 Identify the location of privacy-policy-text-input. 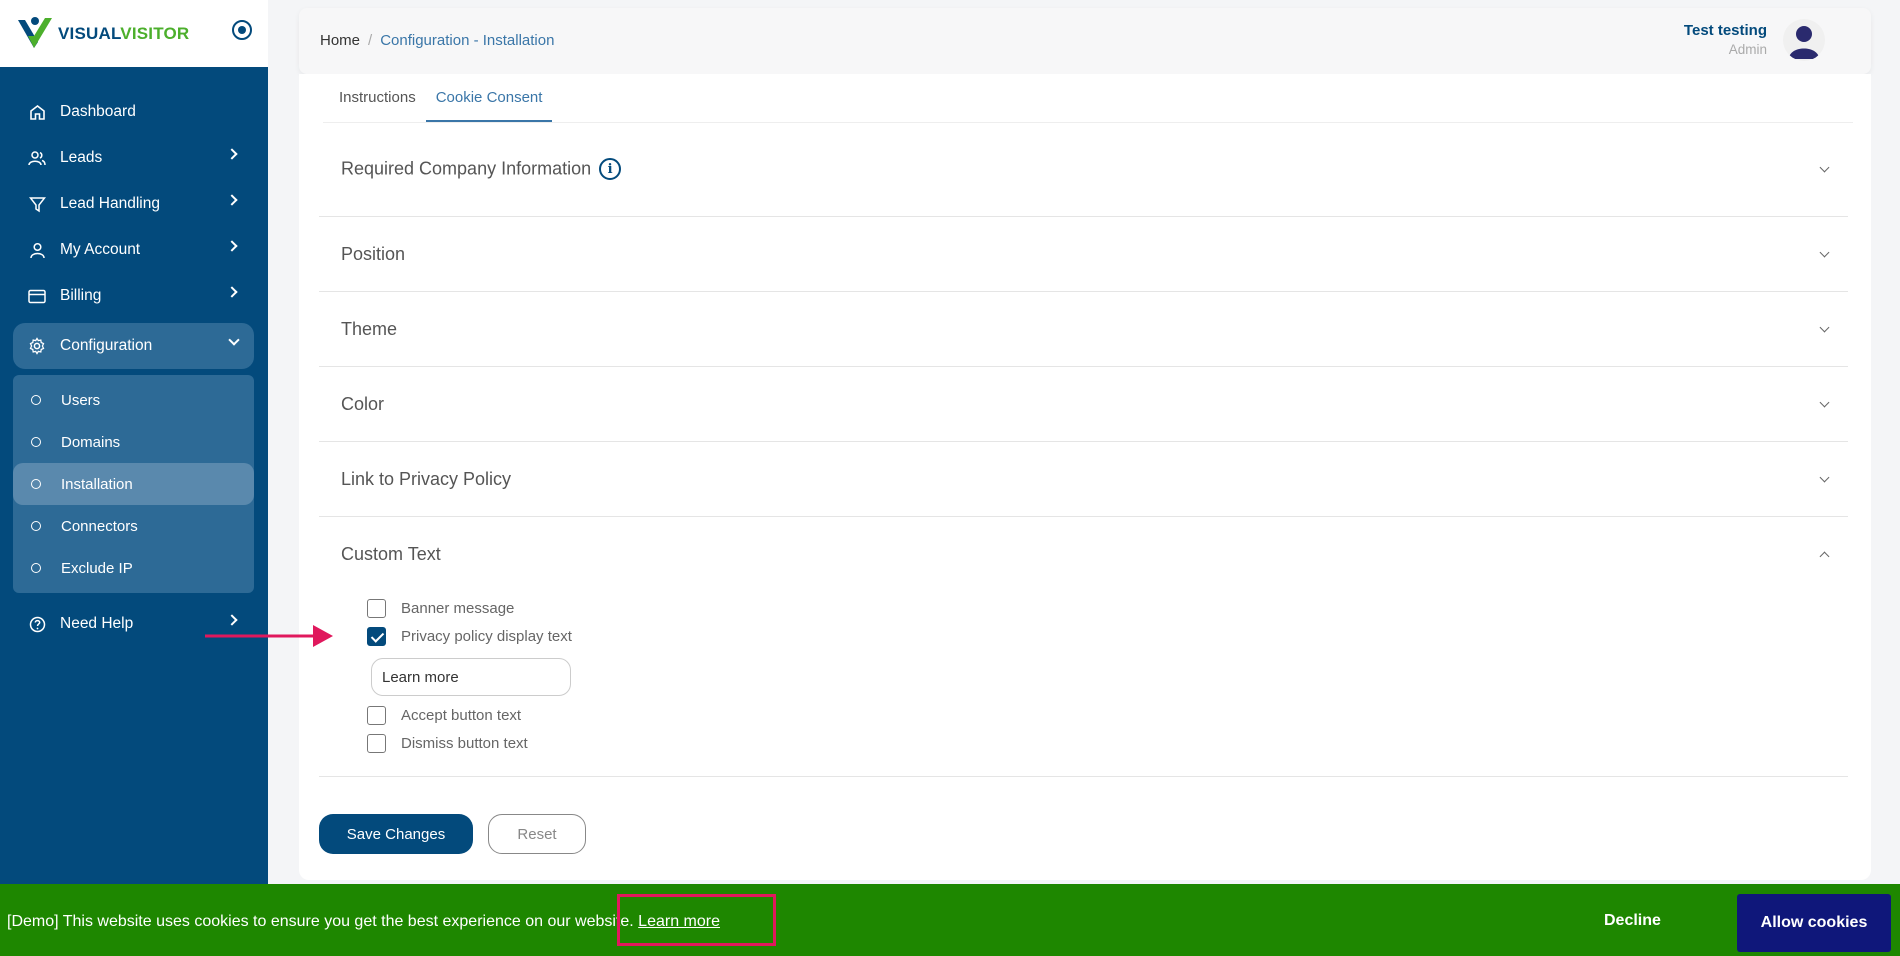
(471, 677).